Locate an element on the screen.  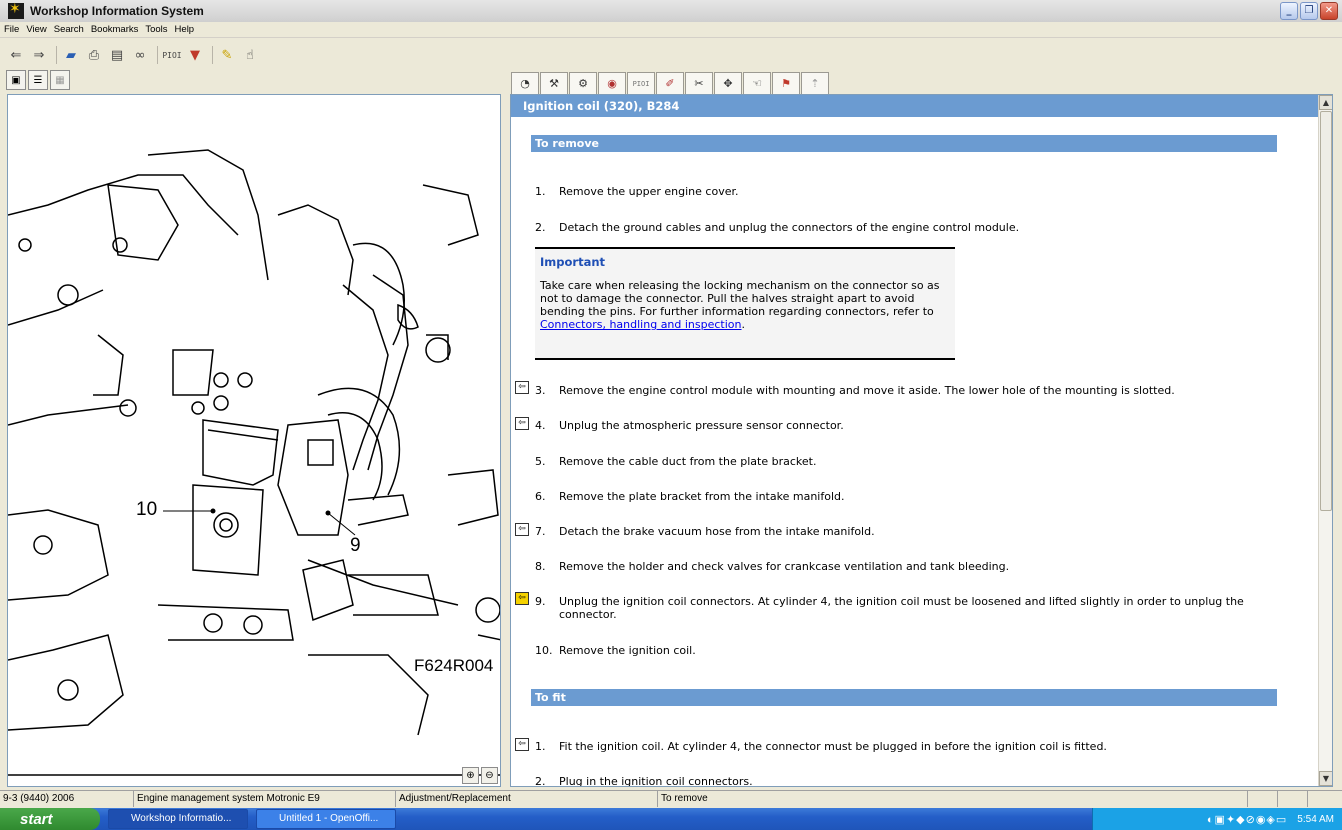
scroll-down-button: ▼ is located at coordinates (1325, 778).